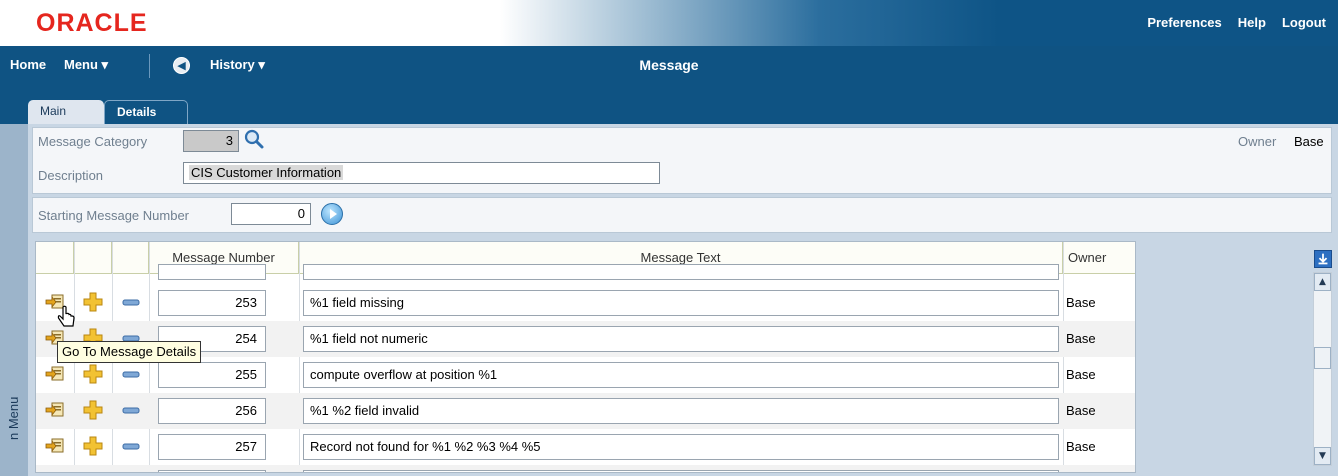  What do you see at coordinates (146, 112) in the screenshot?
I see `tab-details: Details` at bounding box center [146, 112].